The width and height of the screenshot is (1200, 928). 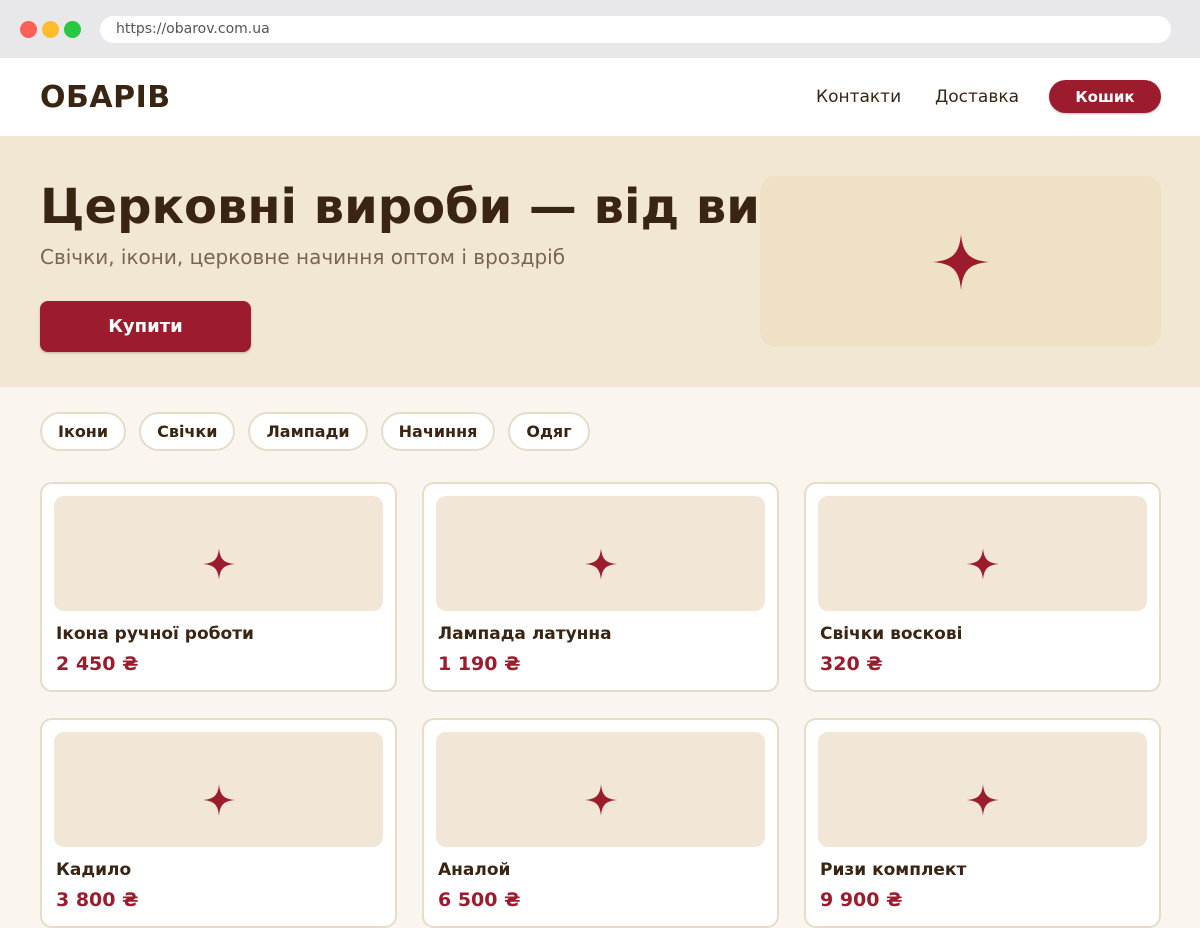 What do you see at coordinates (308, 431) in the screenshot?
I see `category-chip-lamps: Лампади` at bounding box center [308, 431].